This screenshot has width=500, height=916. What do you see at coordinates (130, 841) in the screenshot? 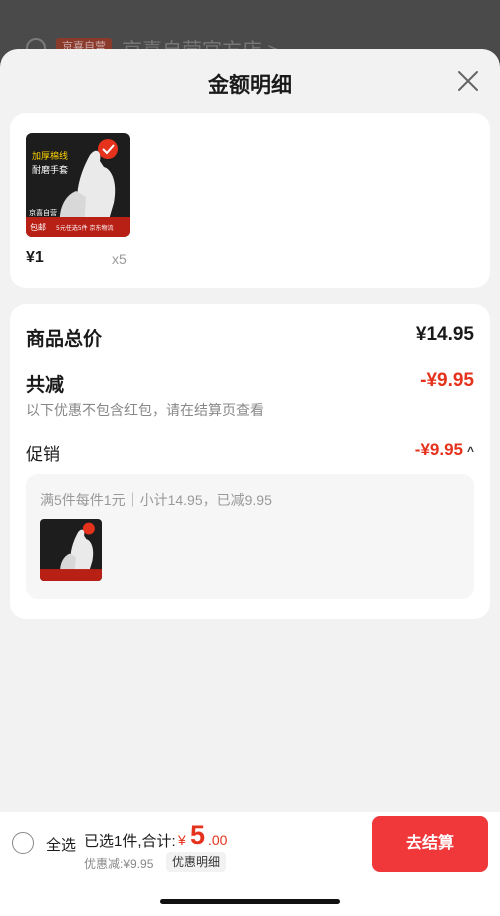
I see `selected-summary: 已选1件,合计:` at bounding box center [130, 841].